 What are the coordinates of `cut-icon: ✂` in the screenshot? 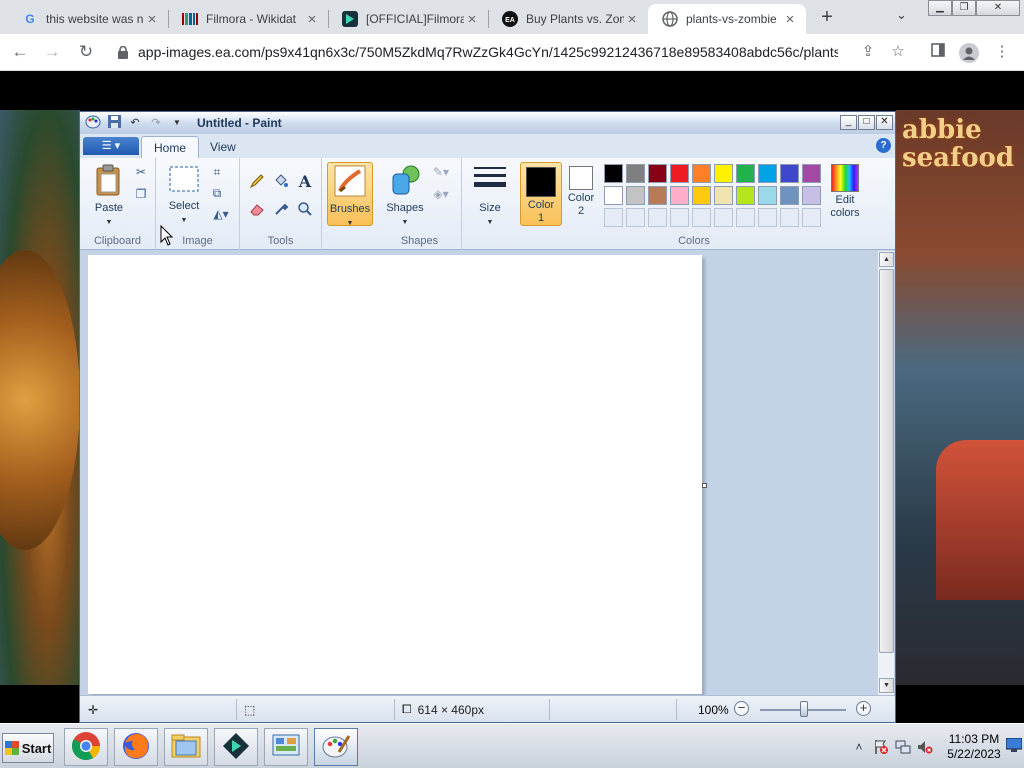 It's located at (141, 172).